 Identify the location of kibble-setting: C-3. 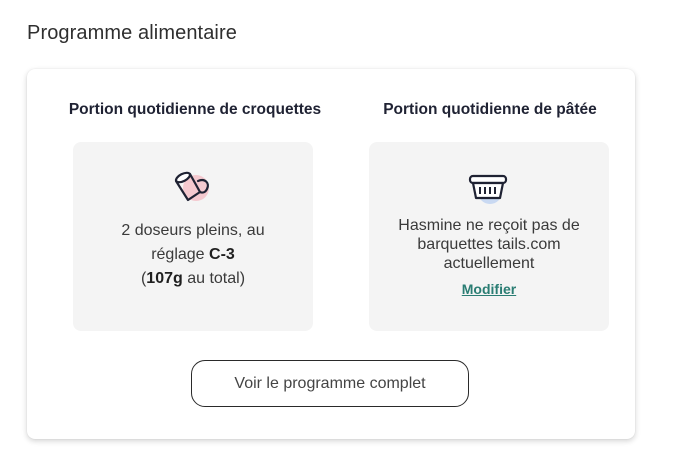
(222, 254).